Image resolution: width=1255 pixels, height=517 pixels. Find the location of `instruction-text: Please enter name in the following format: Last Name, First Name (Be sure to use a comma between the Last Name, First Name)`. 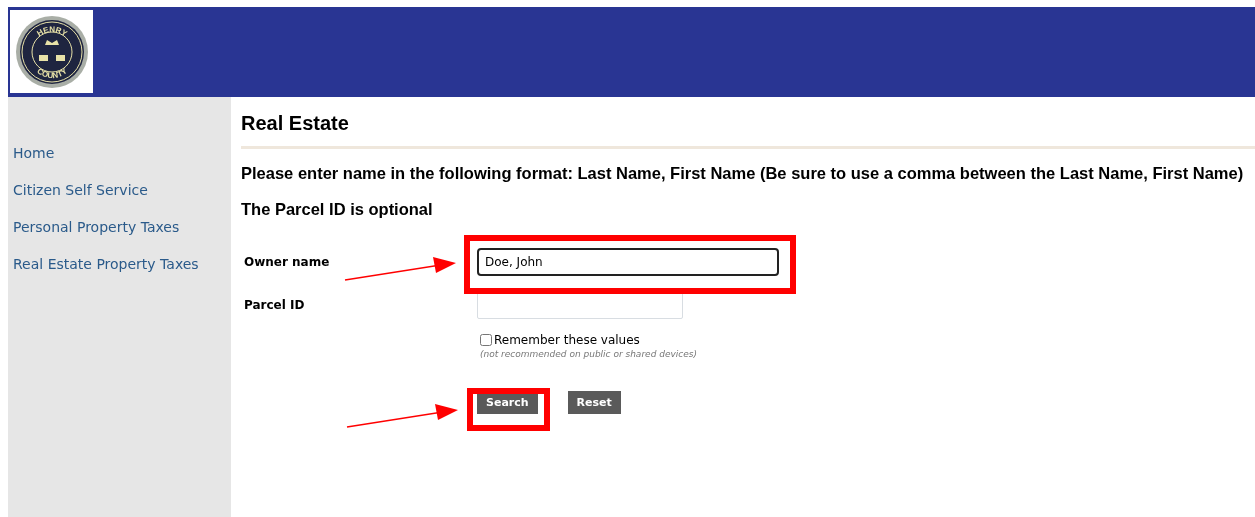

instruction-text: Please enter name in the following format: Last Name, First Name (Be sure to use a comma between the Last Name, First Name) is located at coordinates (743, 173).